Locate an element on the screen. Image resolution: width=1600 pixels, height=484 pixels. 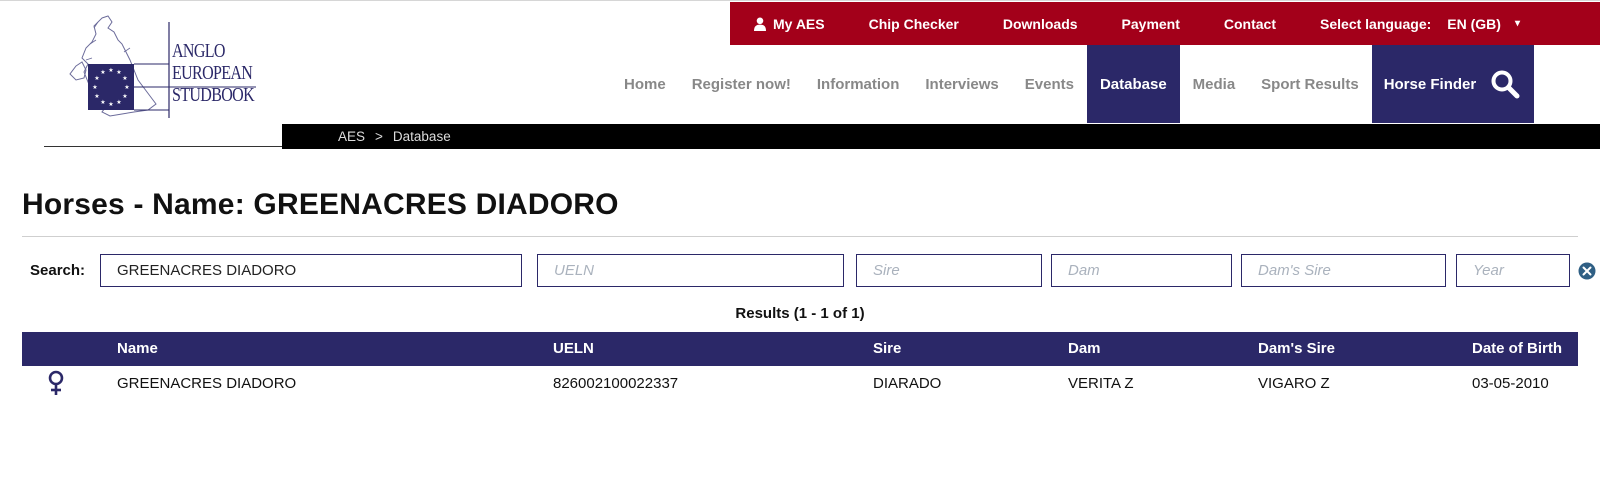
breadcrumb-database: Database is located at coordinates (422, 136).